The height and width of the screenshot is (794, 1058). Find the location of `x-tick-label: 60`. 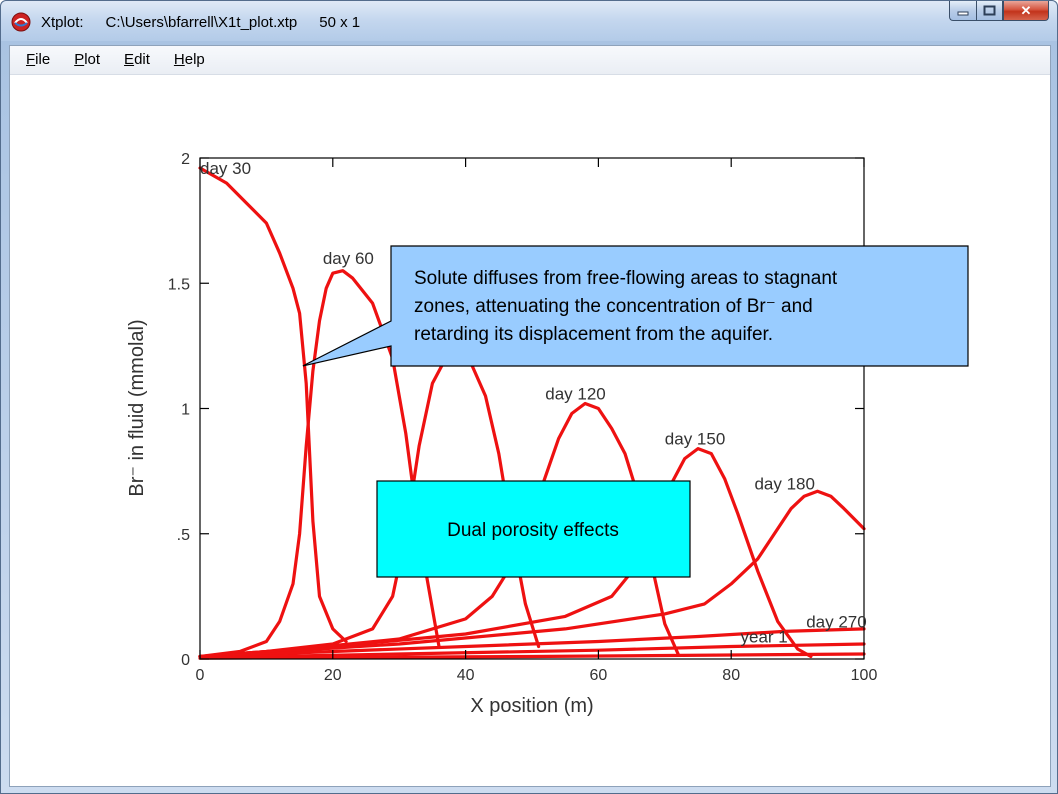

x-tick-label: 60 is located at coordinates (599, 675).